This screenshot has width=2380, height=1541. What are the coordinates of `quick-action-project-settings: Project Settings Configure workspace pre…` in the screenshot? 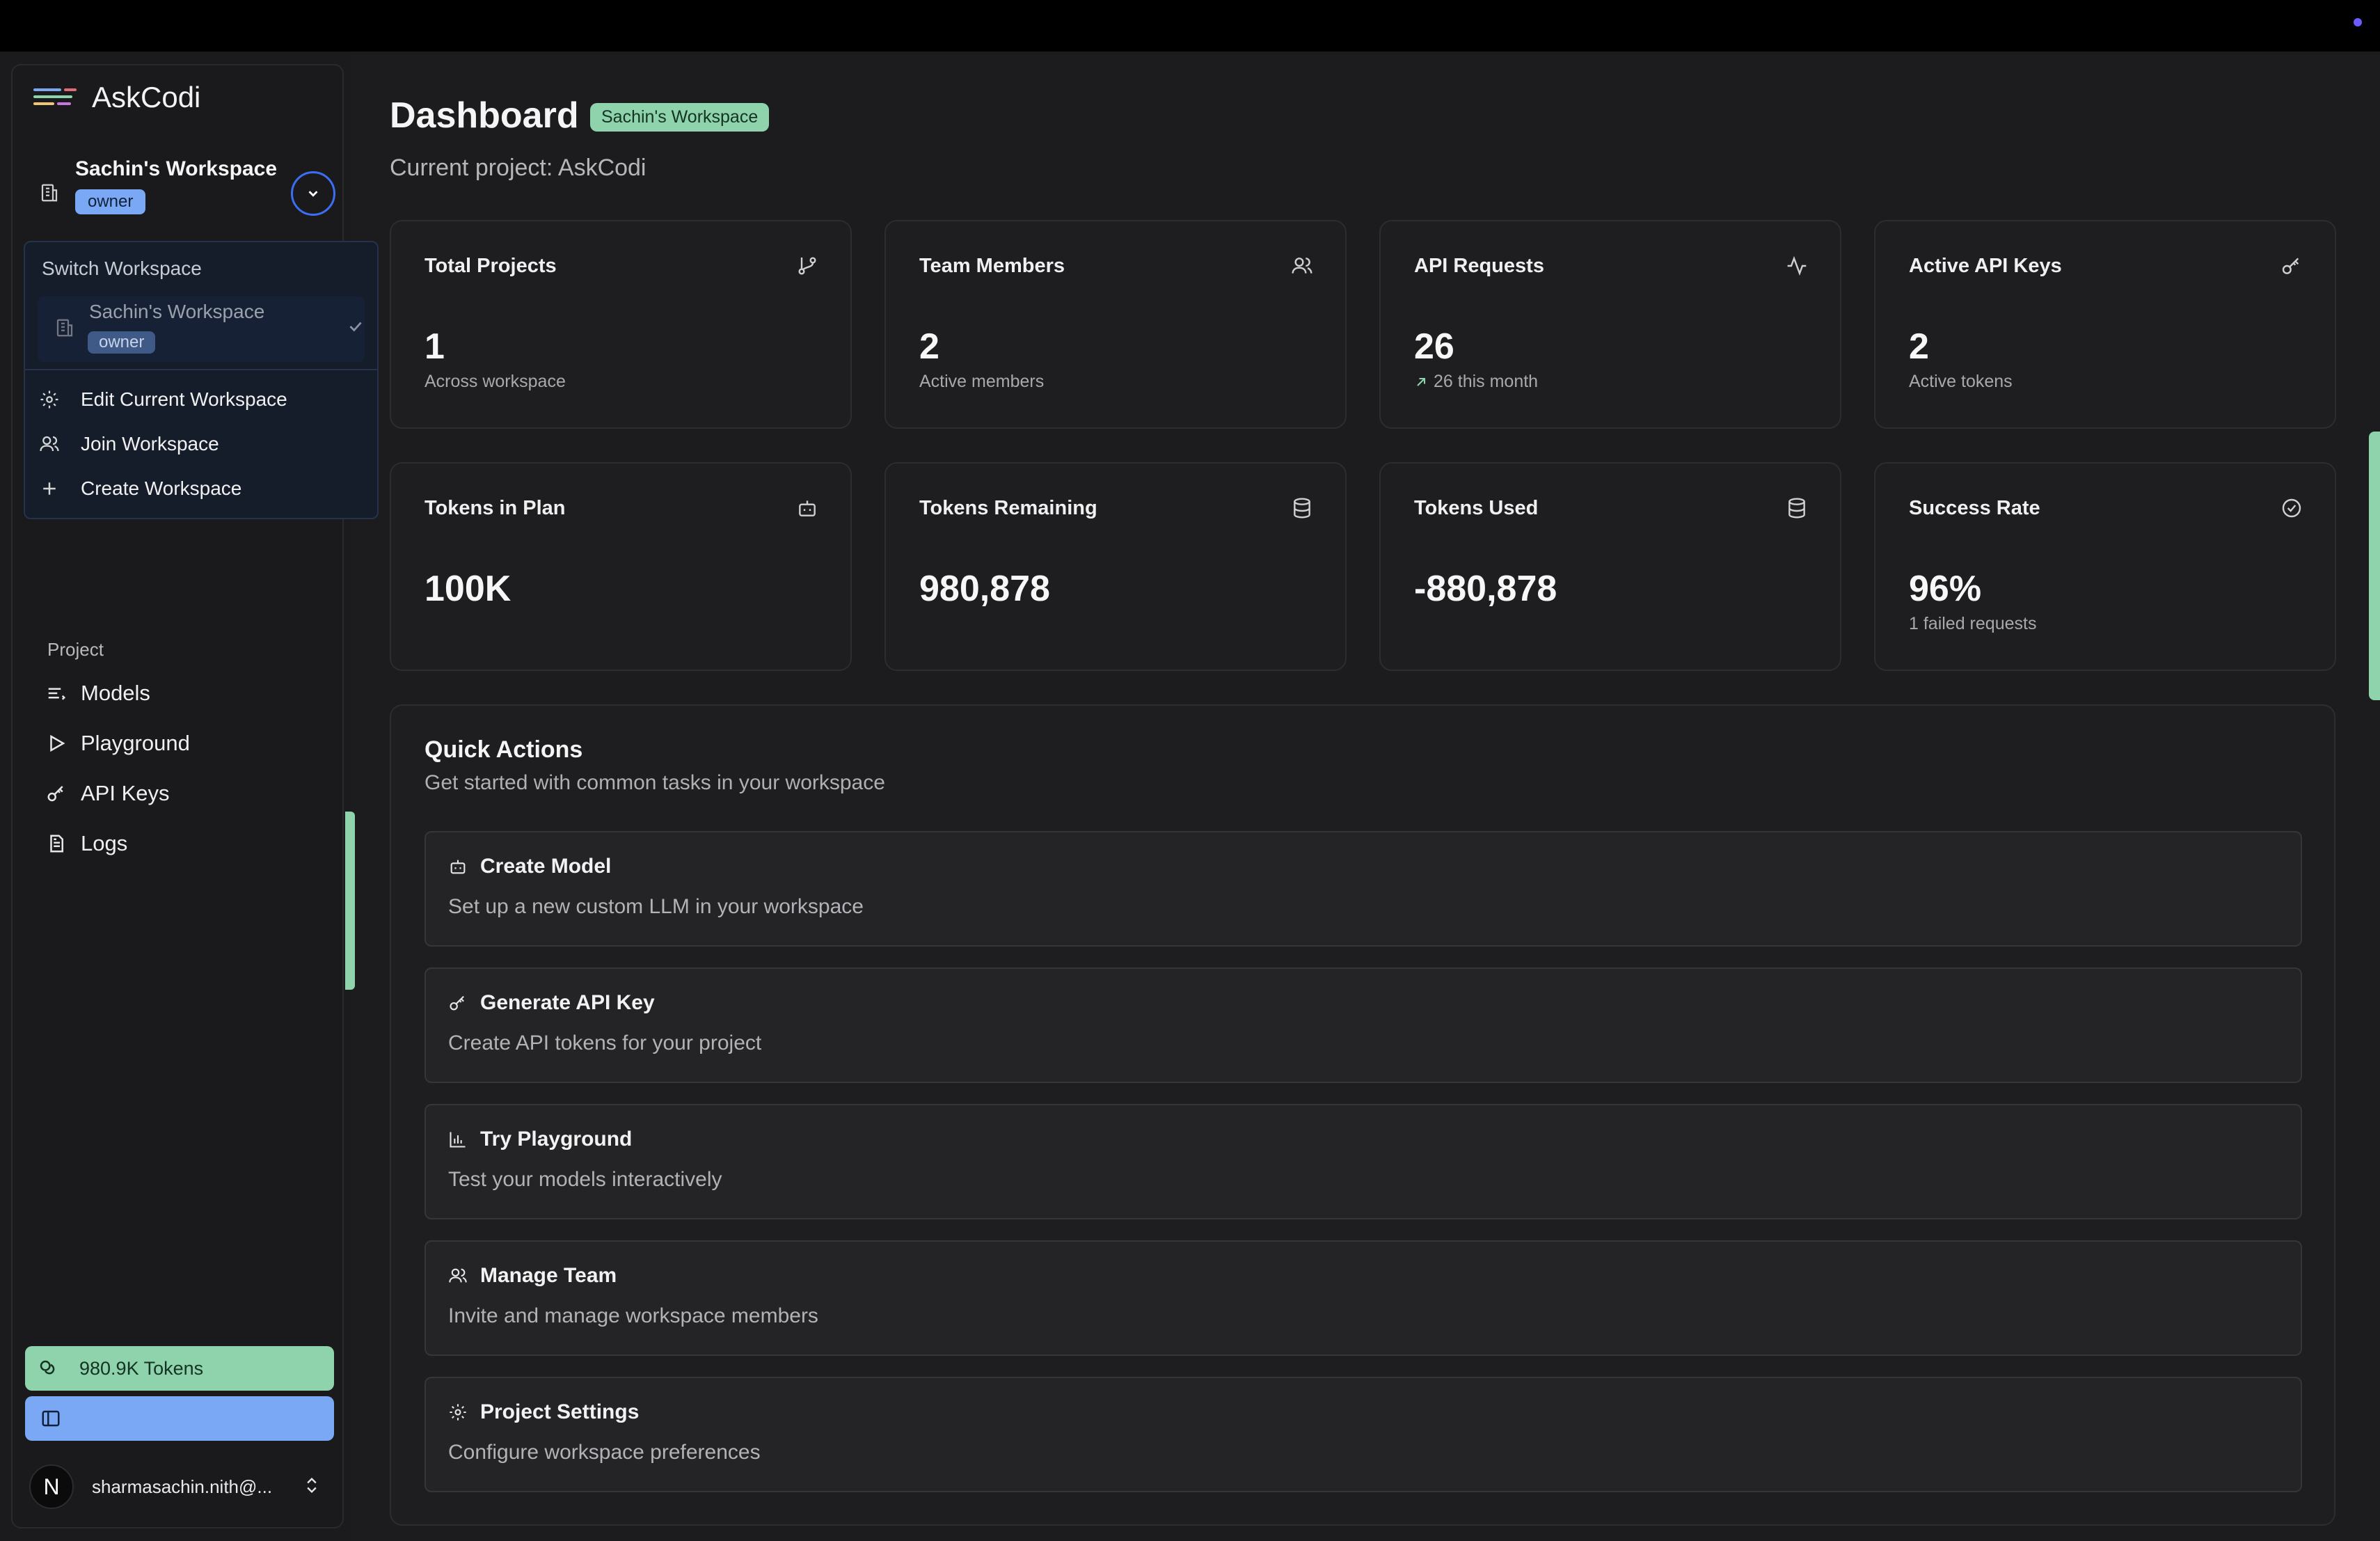 It's located at (1363, 1434).